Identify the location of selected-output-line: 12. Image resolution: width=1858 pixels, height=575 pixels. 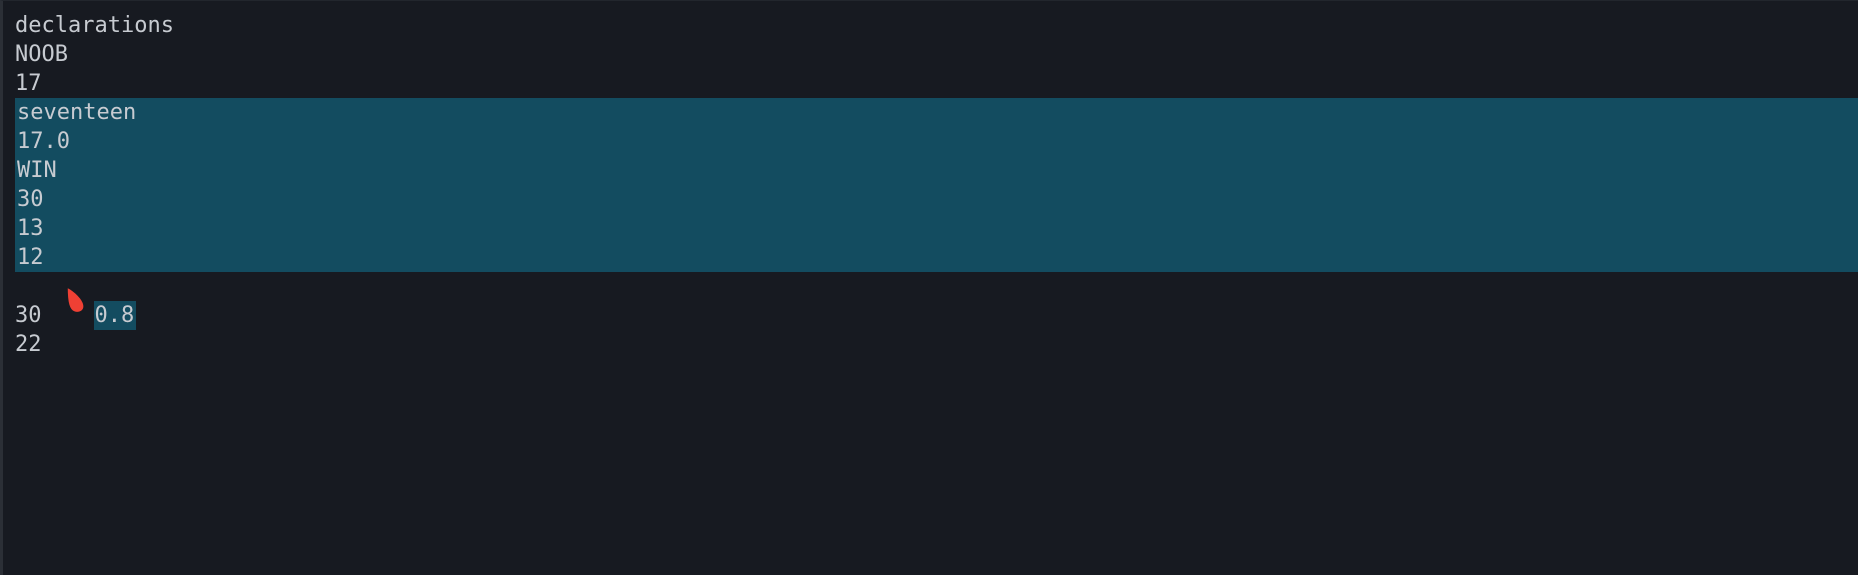
(936, 257).